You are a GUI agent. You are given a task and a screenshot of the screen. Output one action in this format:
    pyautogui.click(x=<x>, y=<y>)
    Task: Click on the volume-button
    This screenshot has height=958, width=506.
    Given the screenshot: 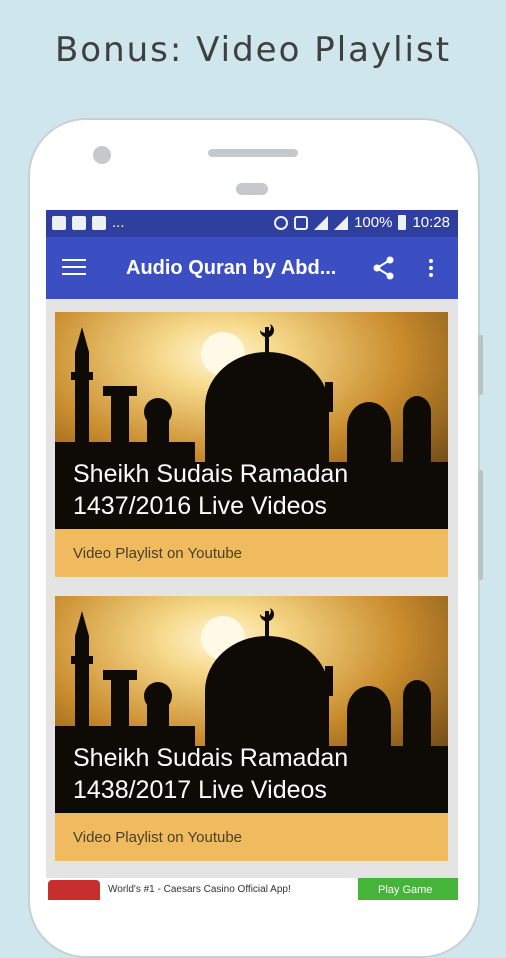 What is the action you would take?
    pyautogui.click(x=480, y=365)
    